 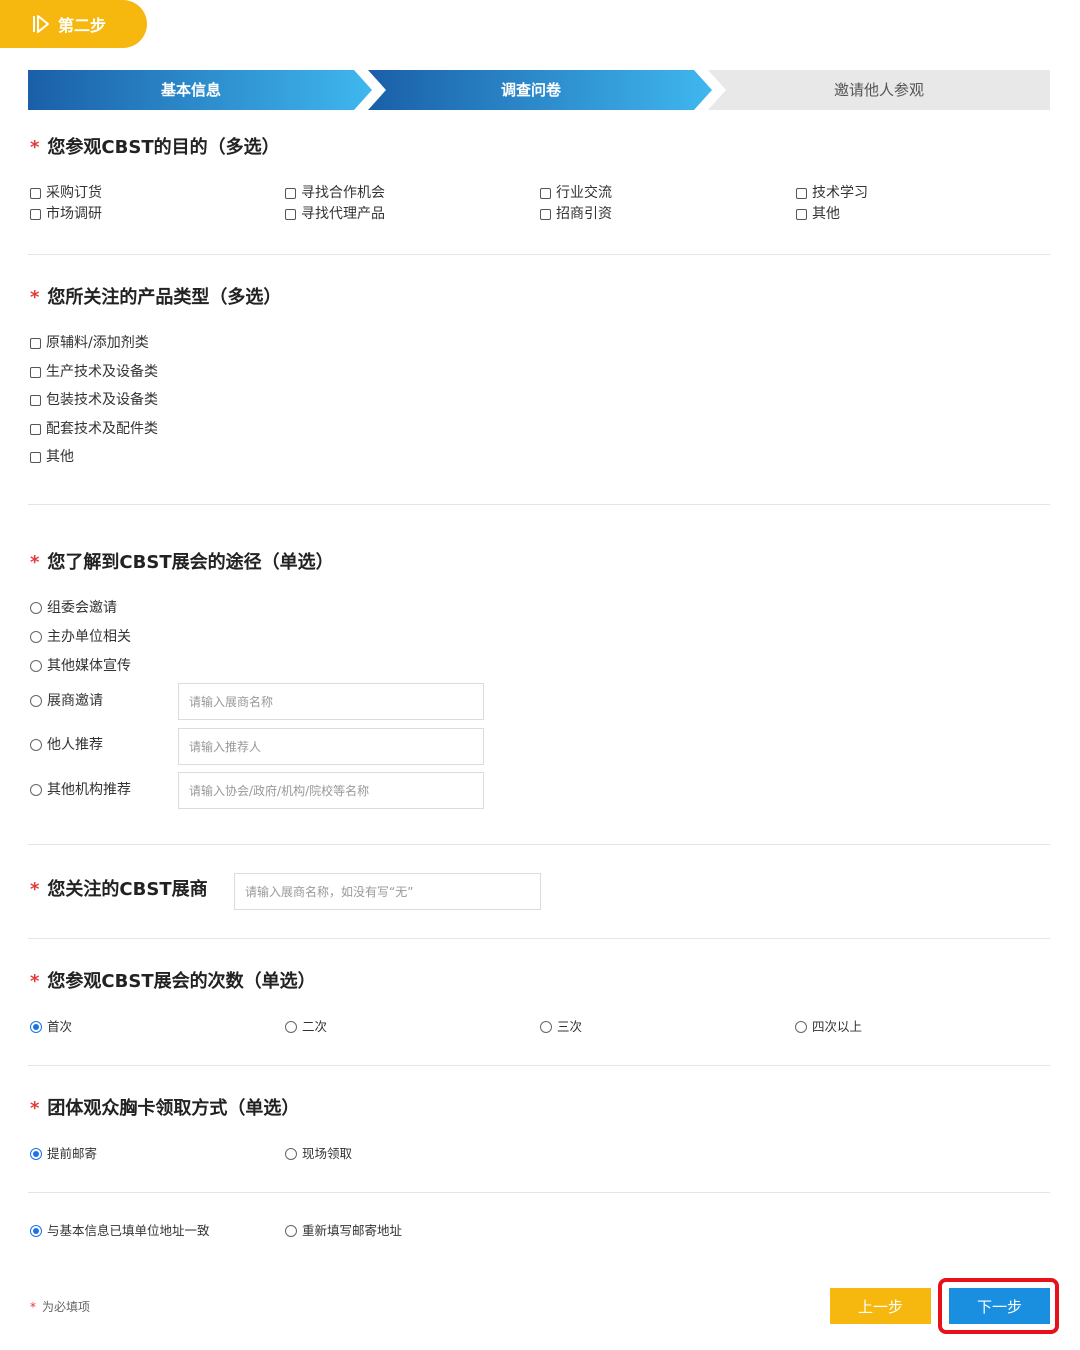 I want to click on progress-step-1: 基本信息, so click(x=190, y=90).